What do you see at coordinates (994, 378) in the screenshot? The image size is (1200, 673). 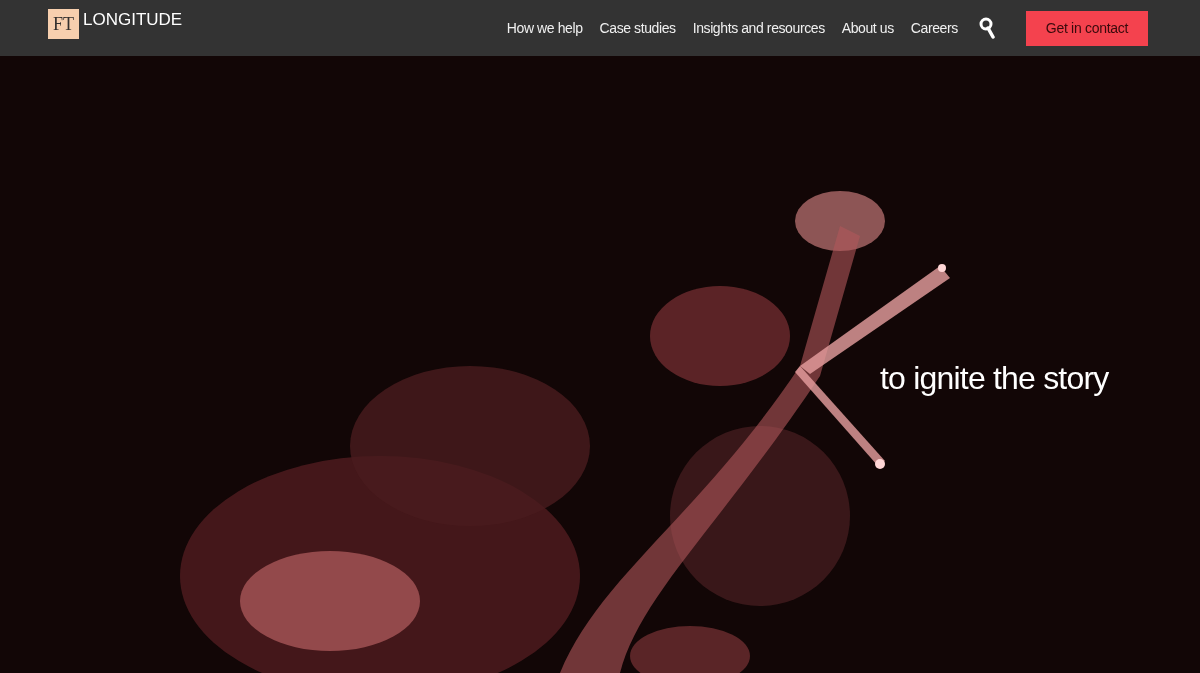 I see `hero-caption: to ignite the story` at bounding box center [994, 378].